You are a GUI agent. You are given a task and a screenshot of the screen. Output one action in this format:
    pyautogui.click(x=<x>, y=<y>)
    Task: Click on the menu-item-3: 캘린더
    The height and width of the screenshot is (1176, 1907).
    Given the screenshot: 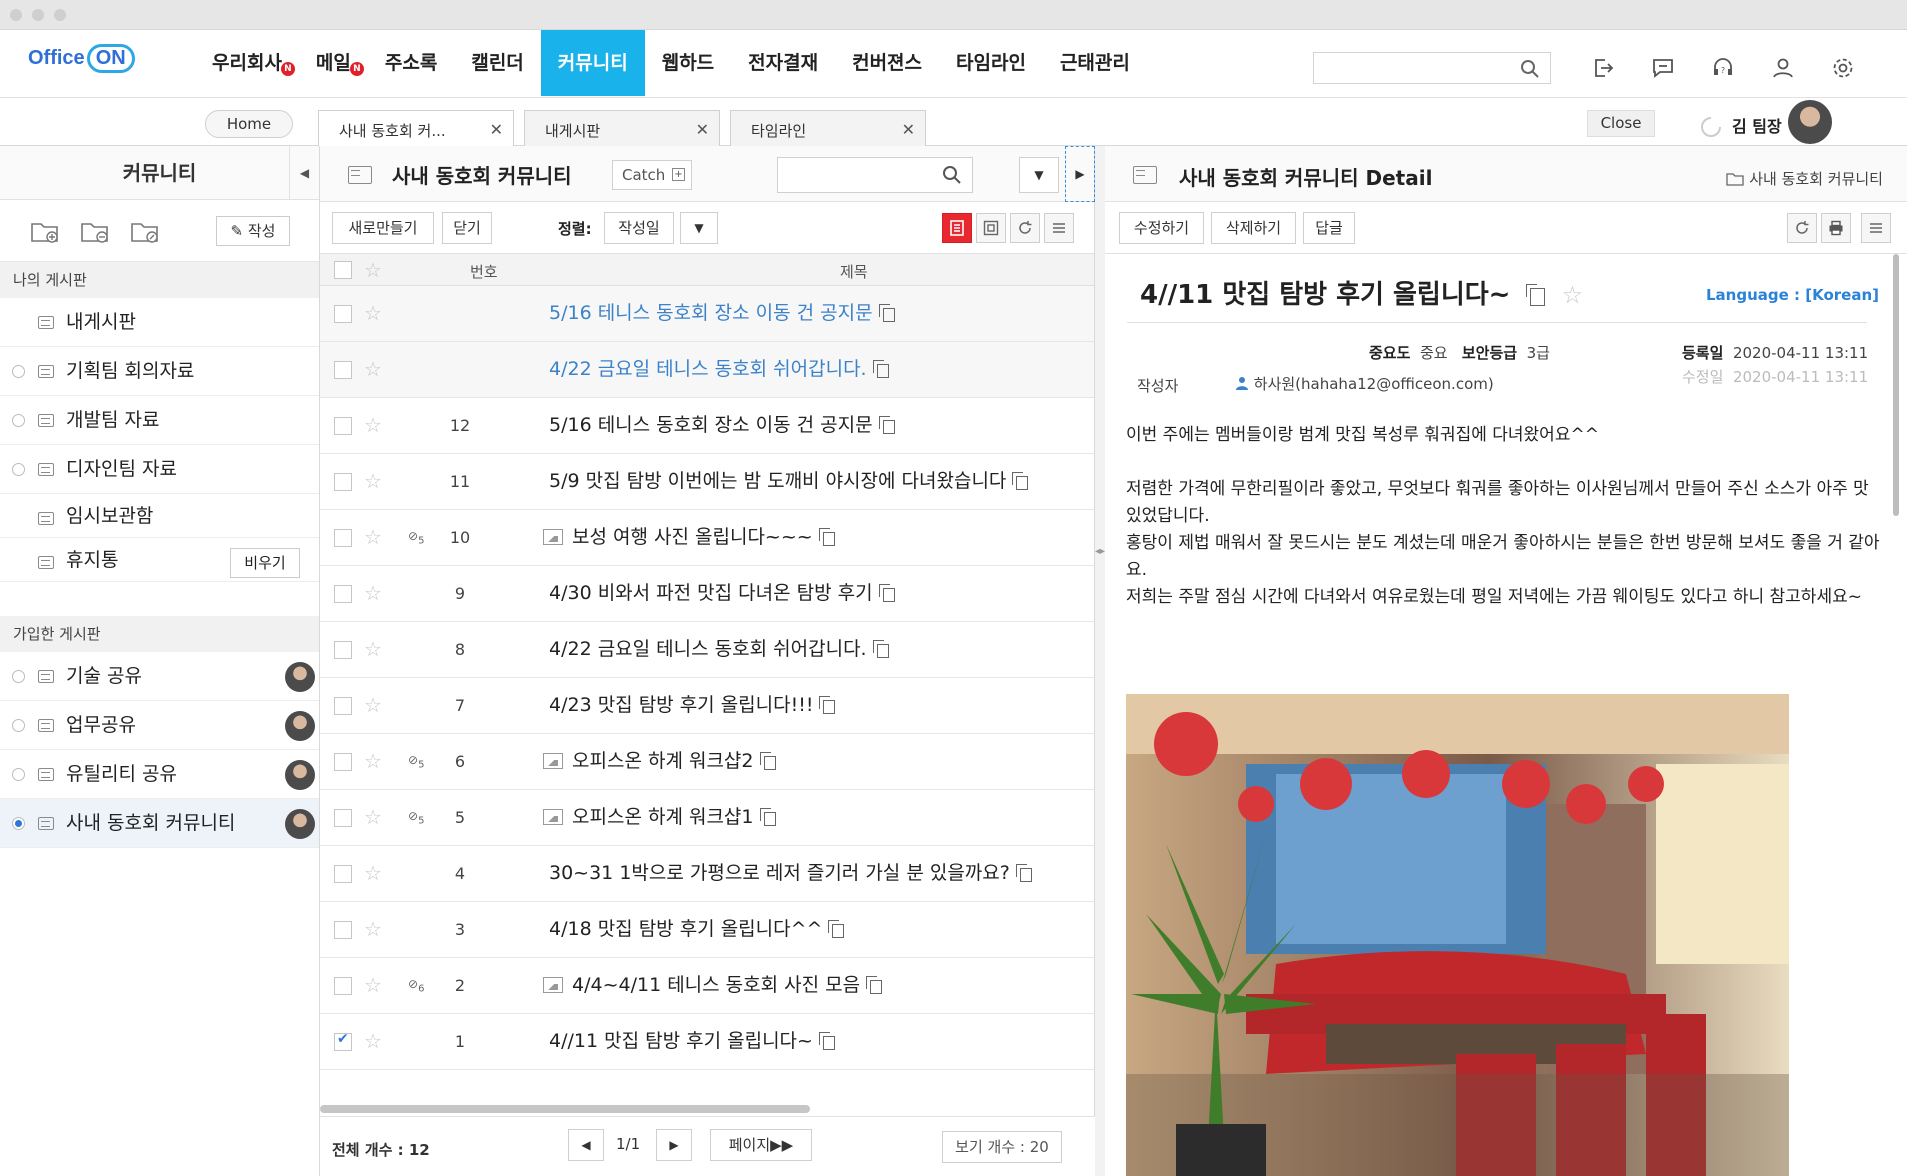 What is the action you would take?
    pyautogui.click(x=497, y=63)
    